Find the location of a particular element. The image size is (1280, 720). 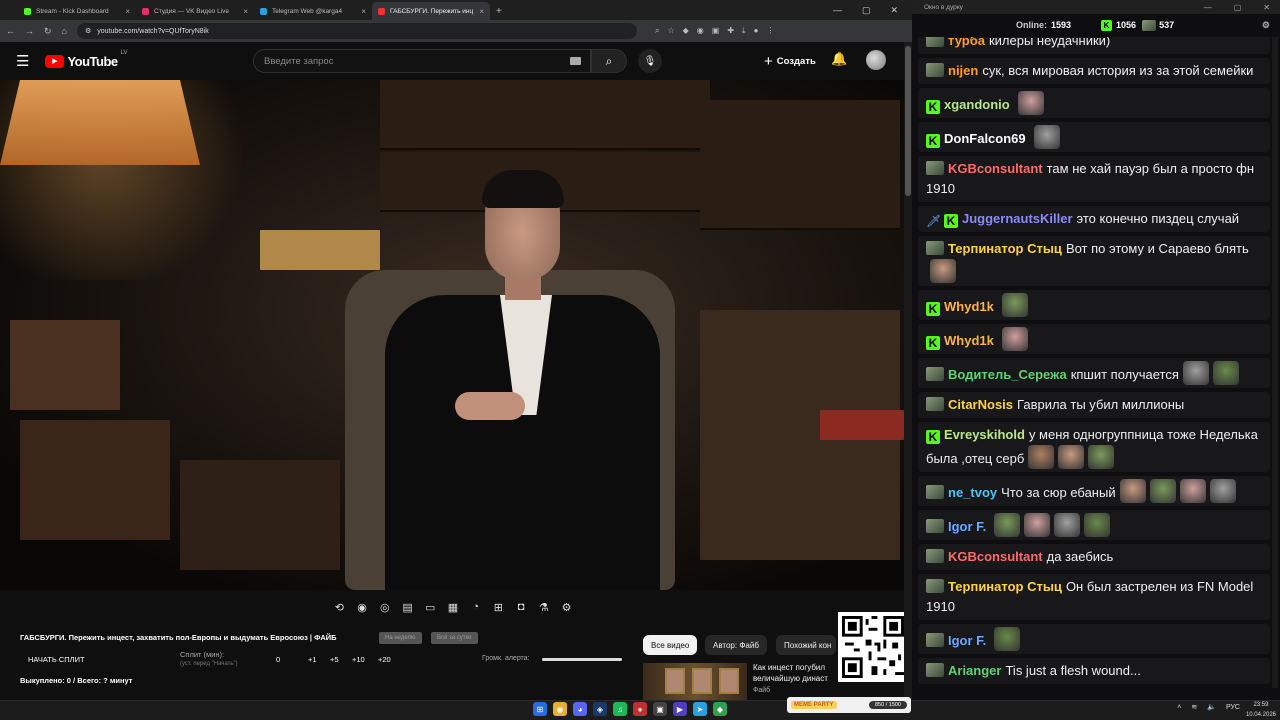

windows-start-icon: ⊞ is located at coordinates (540, 709).